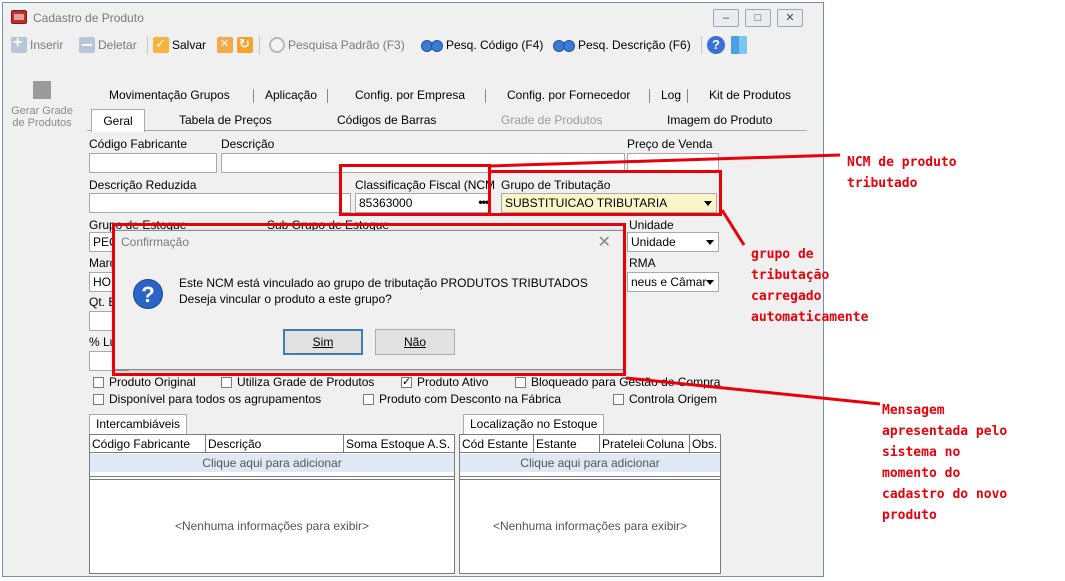 Image resolution: width=1065 pixels, height=581 pixels. Describe the element at coordinates (945, 431) in the screenshot. I see `annotation-line: apresentada pelo` at that location.